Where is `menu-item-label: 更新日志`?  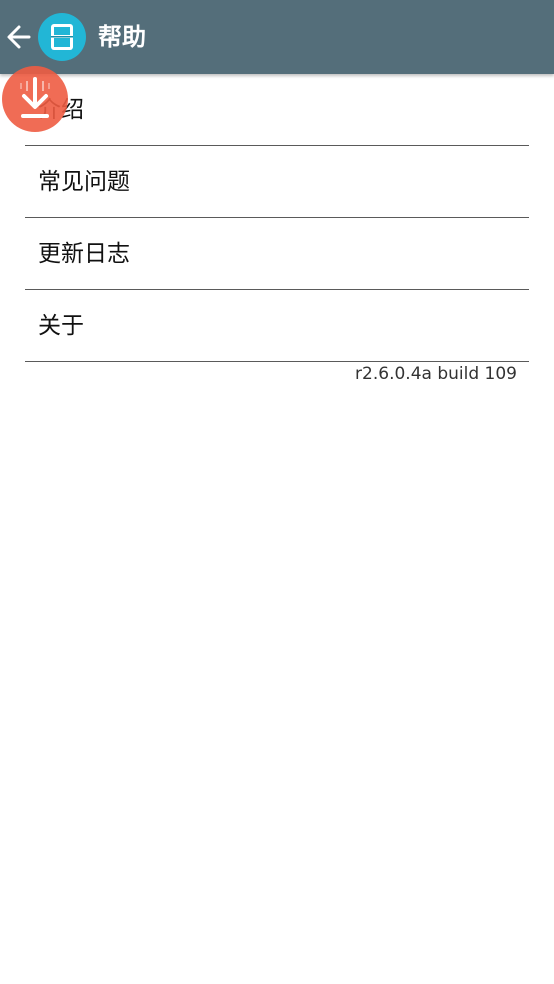 menu-item-label: 更新日志 is located at coordinates (84, 254).